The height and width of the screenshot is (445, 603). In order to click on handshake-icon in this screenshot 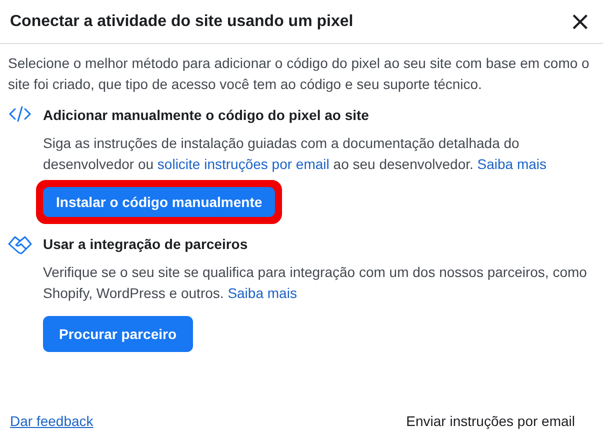, I will do `click(20, 245)`.